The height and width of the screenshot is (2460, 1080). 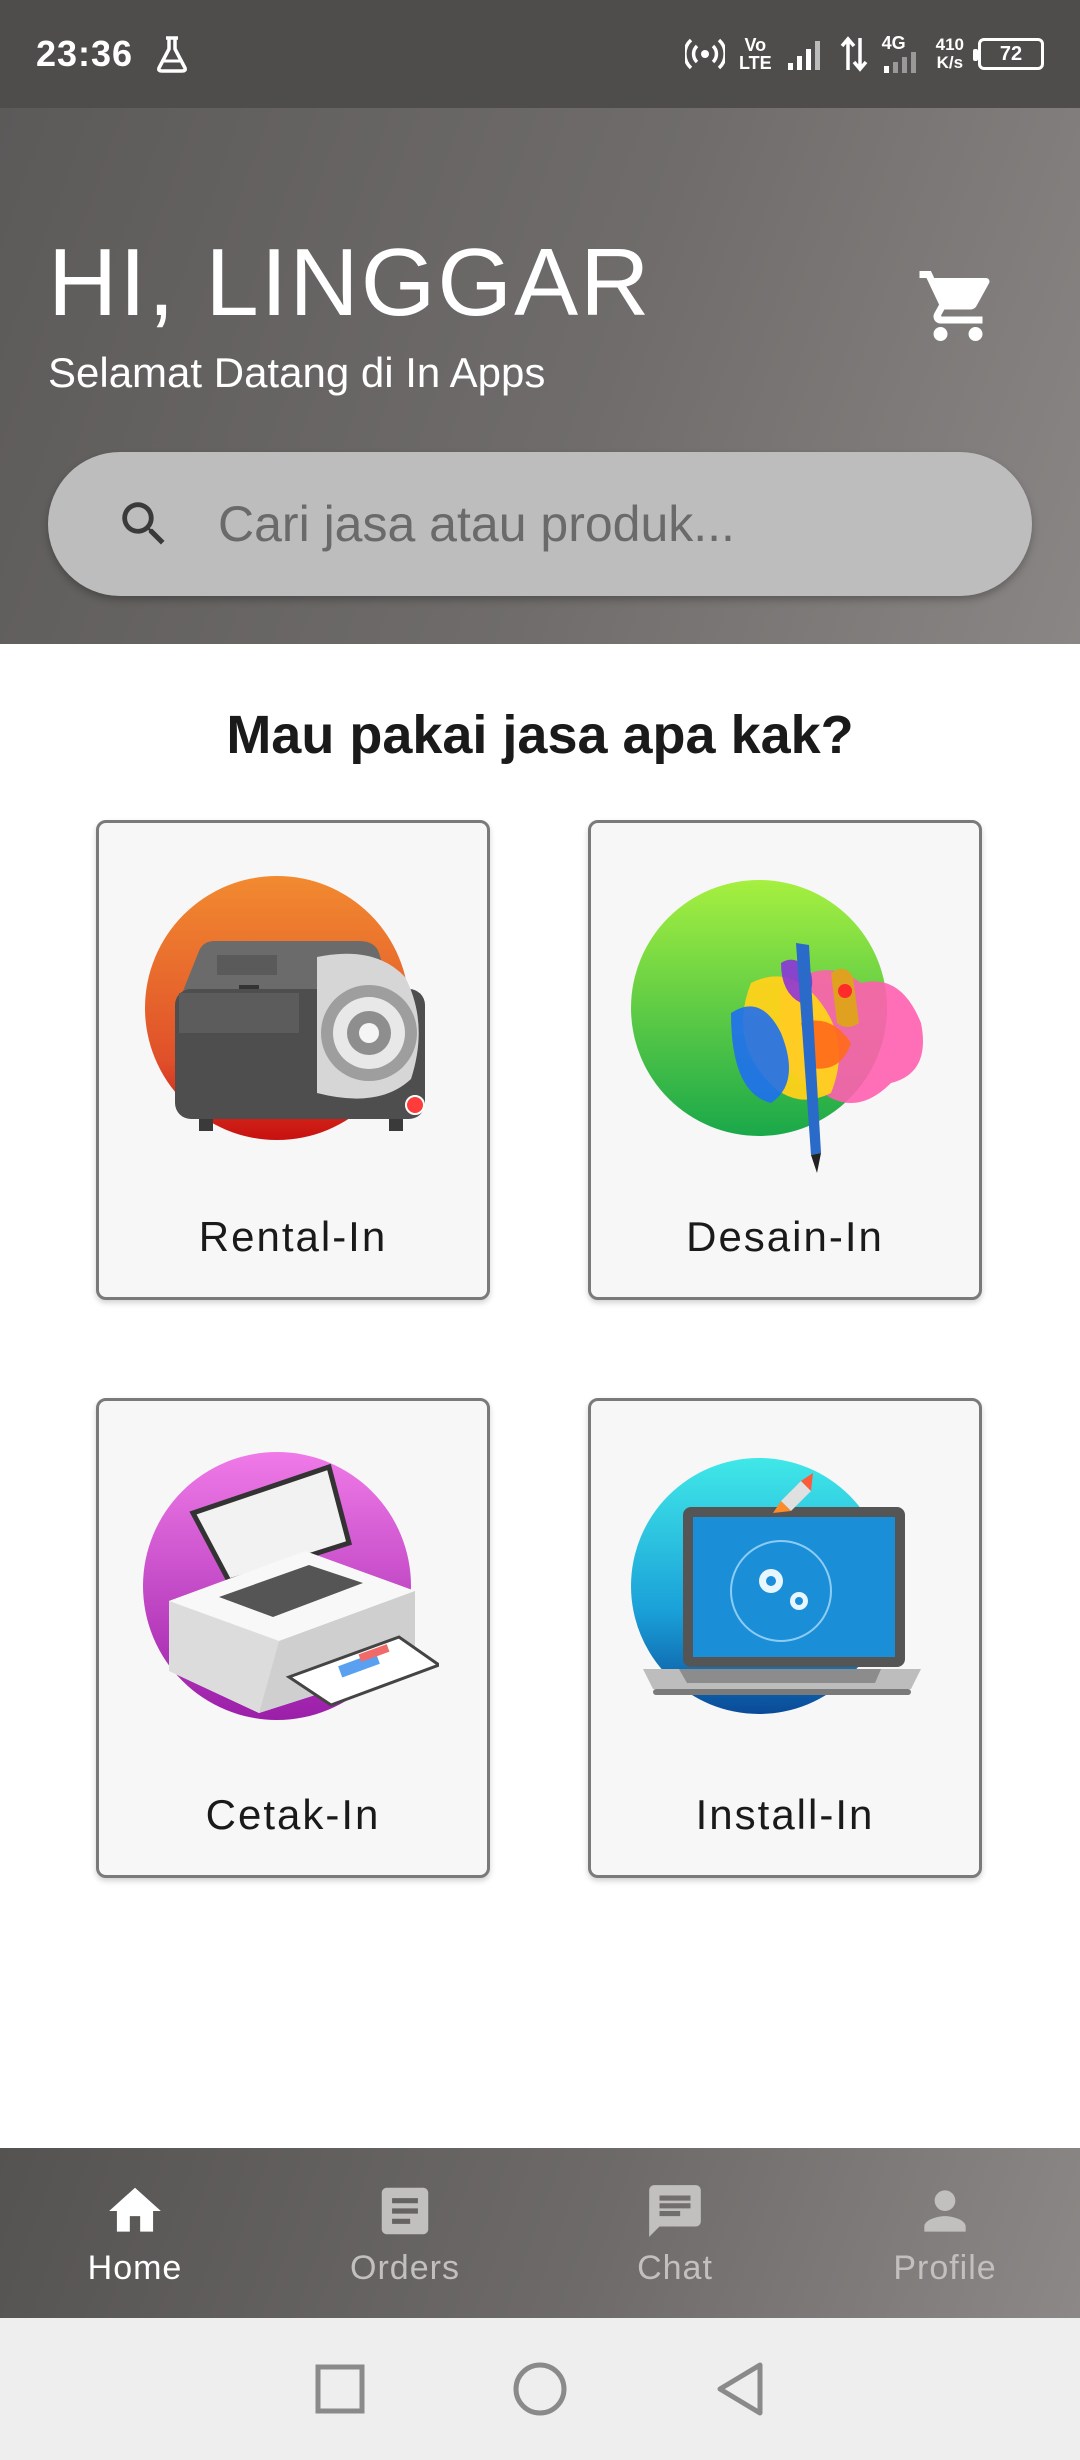 I want to click on back-button, so click(x=740, y=2389).